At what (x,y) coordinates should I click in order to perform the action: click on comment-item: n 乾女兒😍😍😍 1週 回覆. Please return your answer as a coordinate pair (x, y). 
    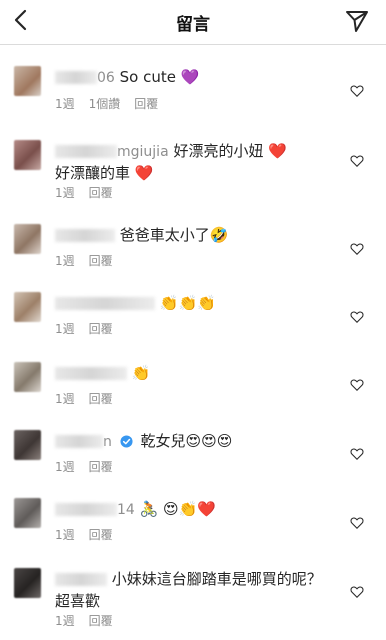
    Looking at the image, I should click on (193, 464).